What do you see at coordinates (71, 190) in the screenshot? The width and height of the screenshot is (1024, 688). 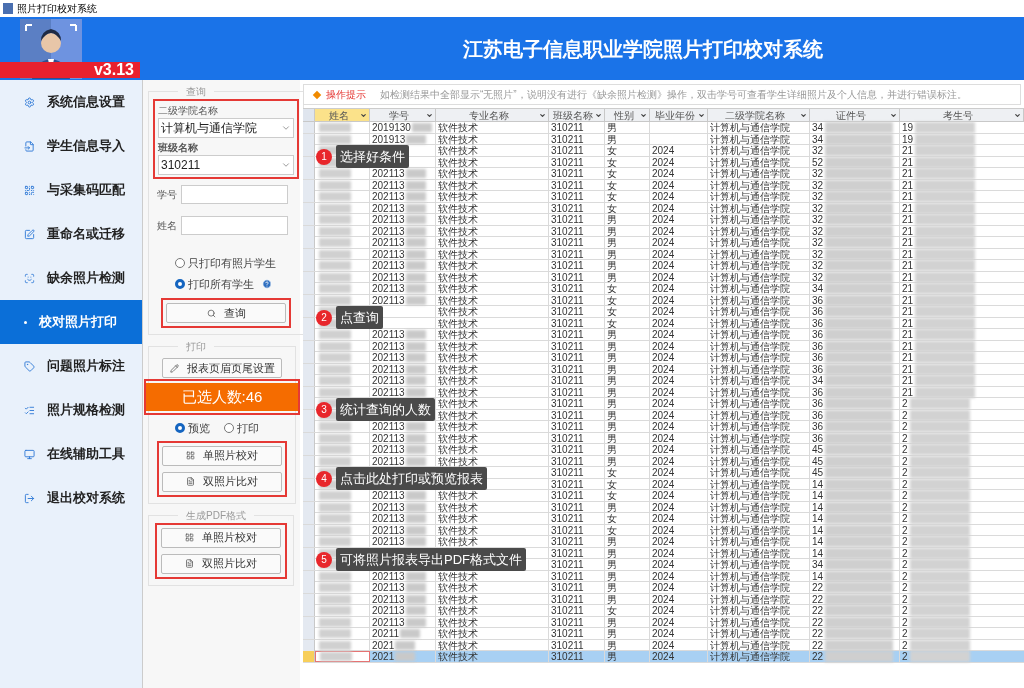 I see `sidebar-item: 与采集码匹配` at bounding box center [71, 190].